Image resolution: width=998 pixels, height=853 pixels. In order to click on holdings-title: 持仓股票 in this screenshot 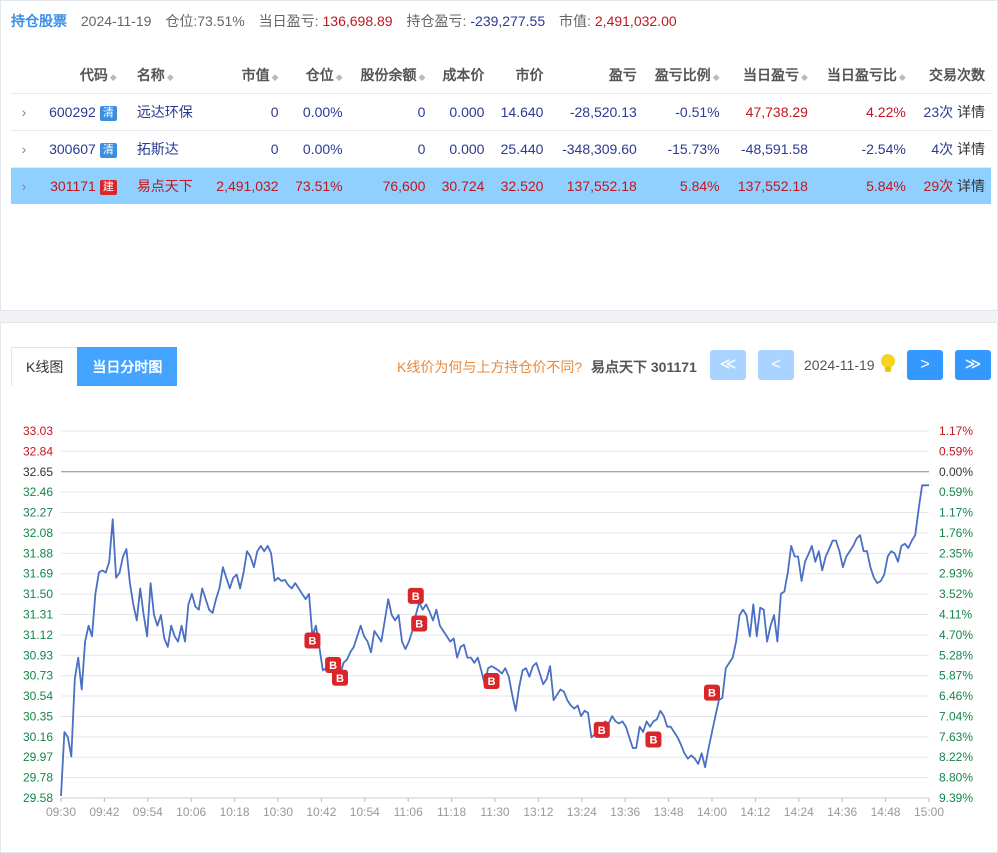, I will do `click(39, 21)`.